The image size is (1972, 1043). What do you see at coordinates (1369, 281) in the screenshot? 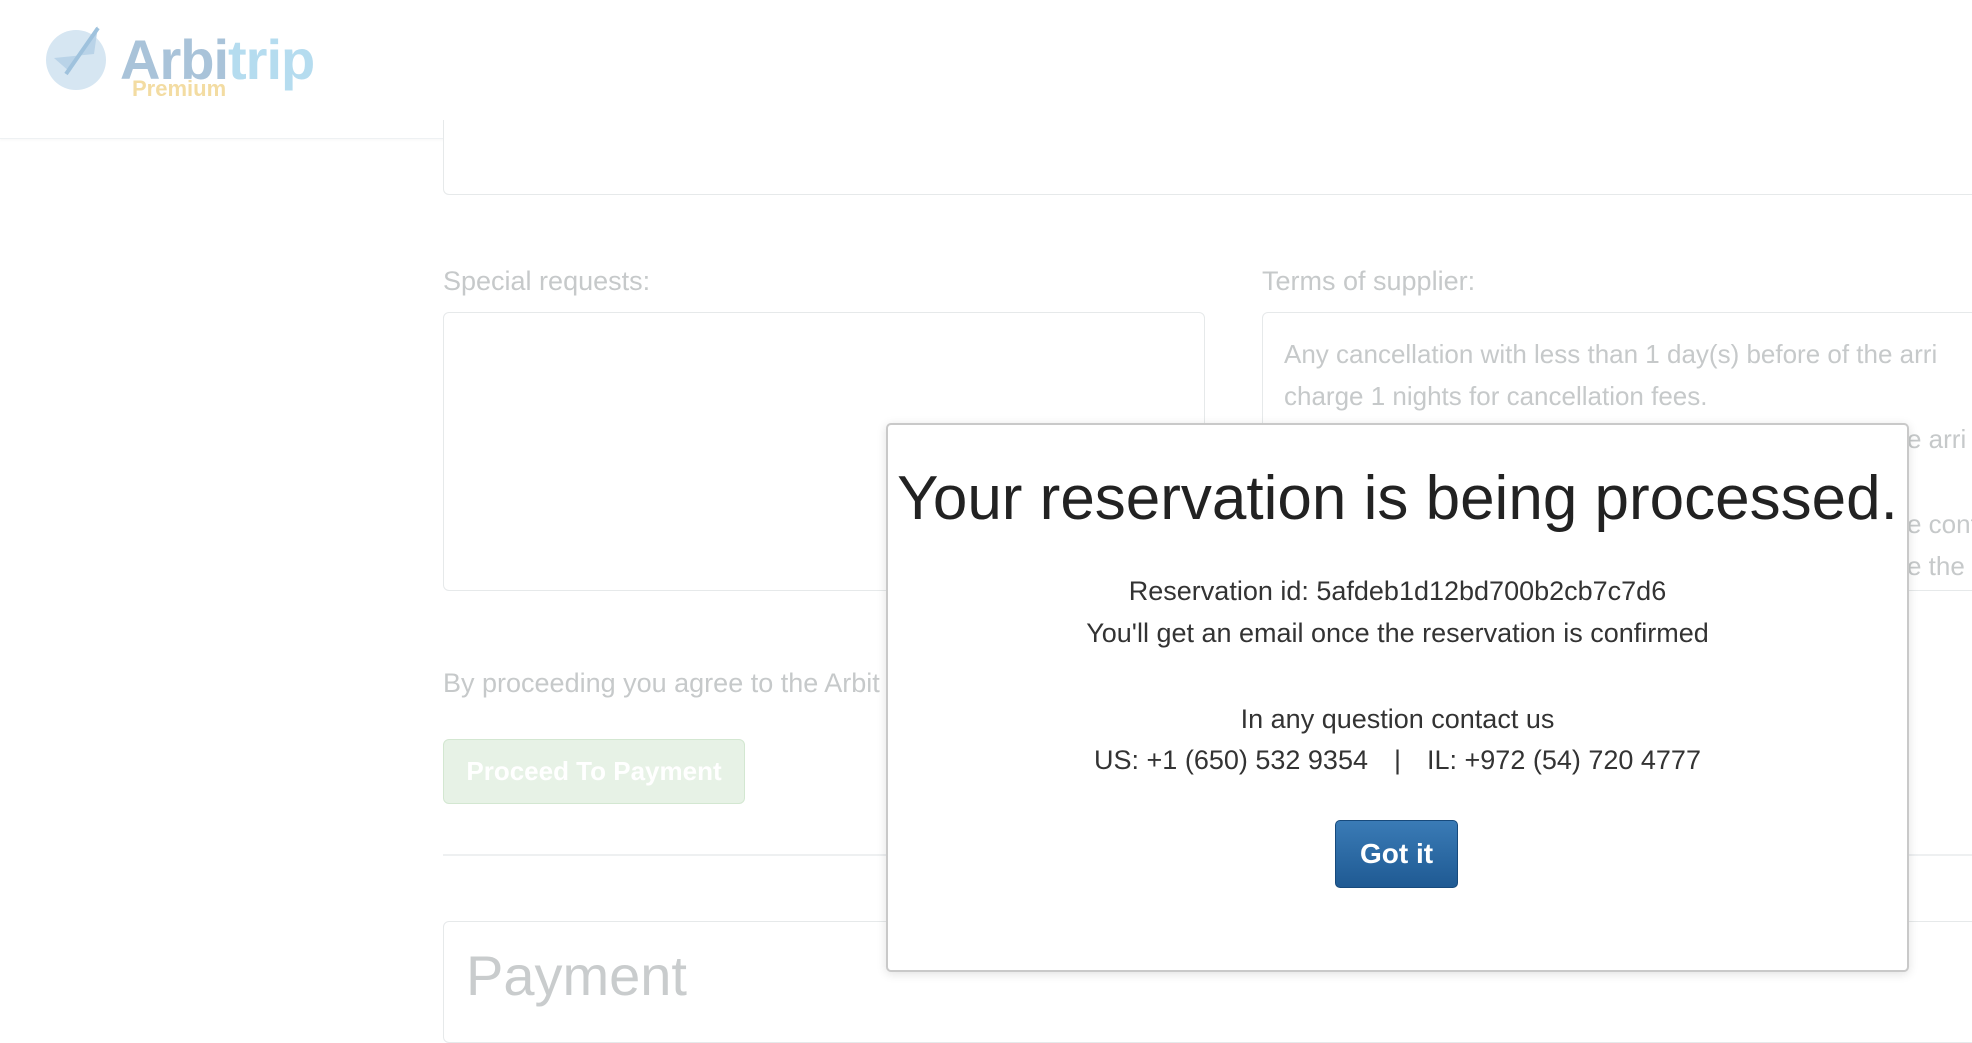
I see `terms-of-supplier-label: Terms of supplier:` at bounding box center [1369, 281].